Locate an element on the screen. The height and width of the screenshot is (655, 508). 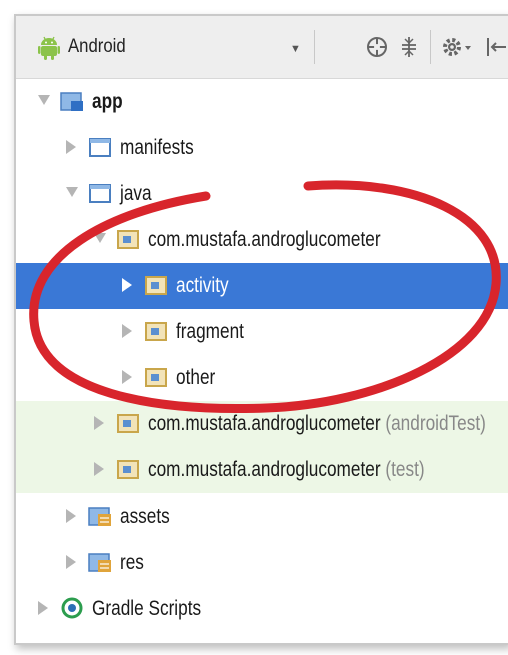
tree-item-text: manifests is located at coordinates (157, 147).